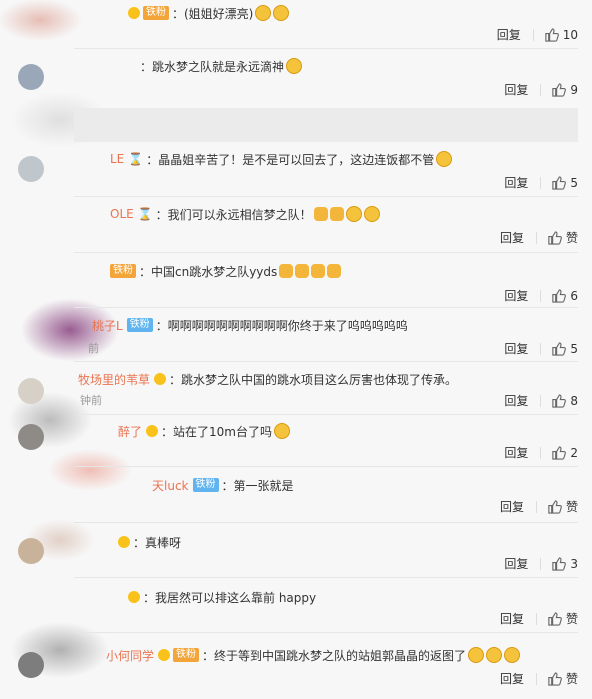 The width and height of the screenshot is (592, 699). I want to click on username: 桃子L, so click(107, 325).